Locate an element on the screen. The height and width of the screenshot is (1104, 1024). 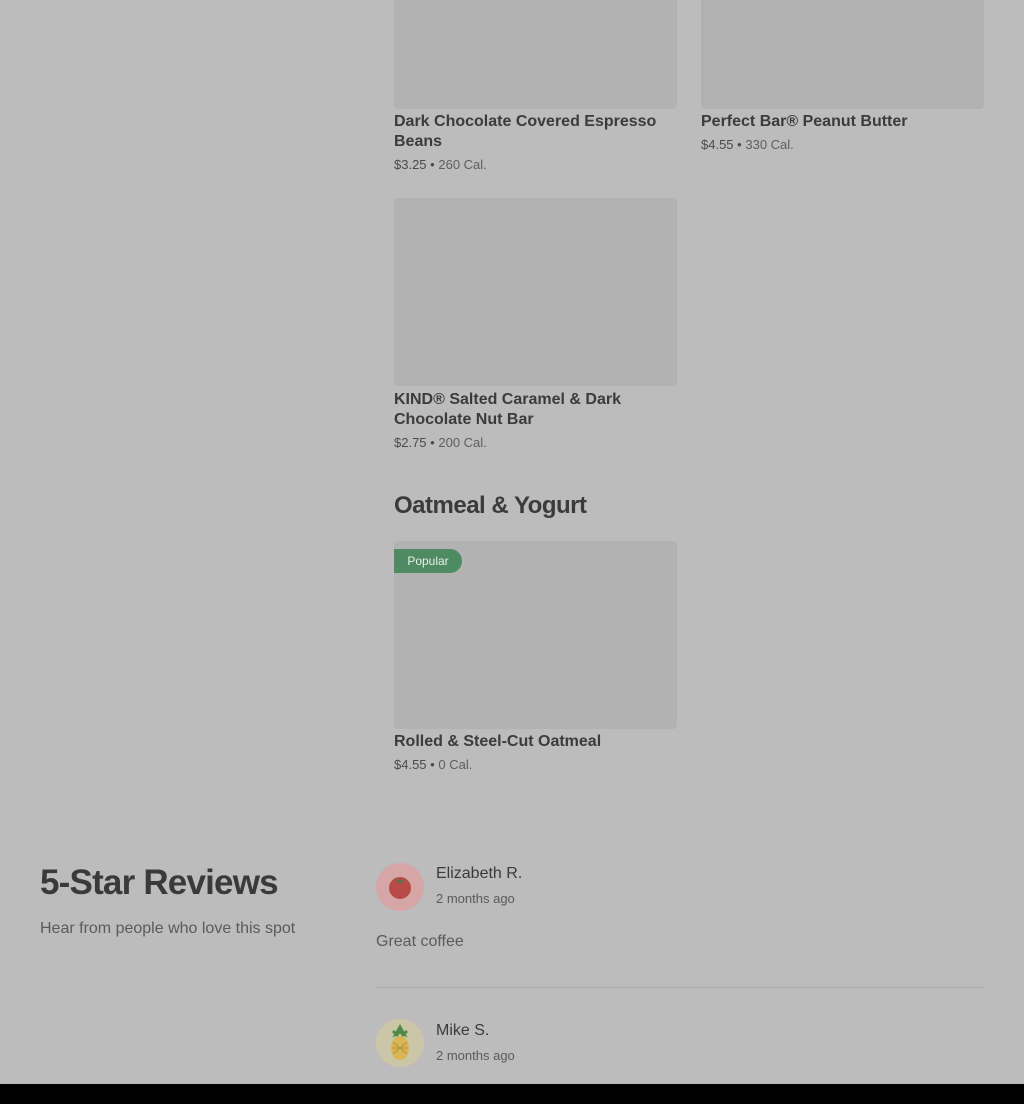
menu-item-meta: $4.55 • 330 Cal. is located at coordinates (747, 145).